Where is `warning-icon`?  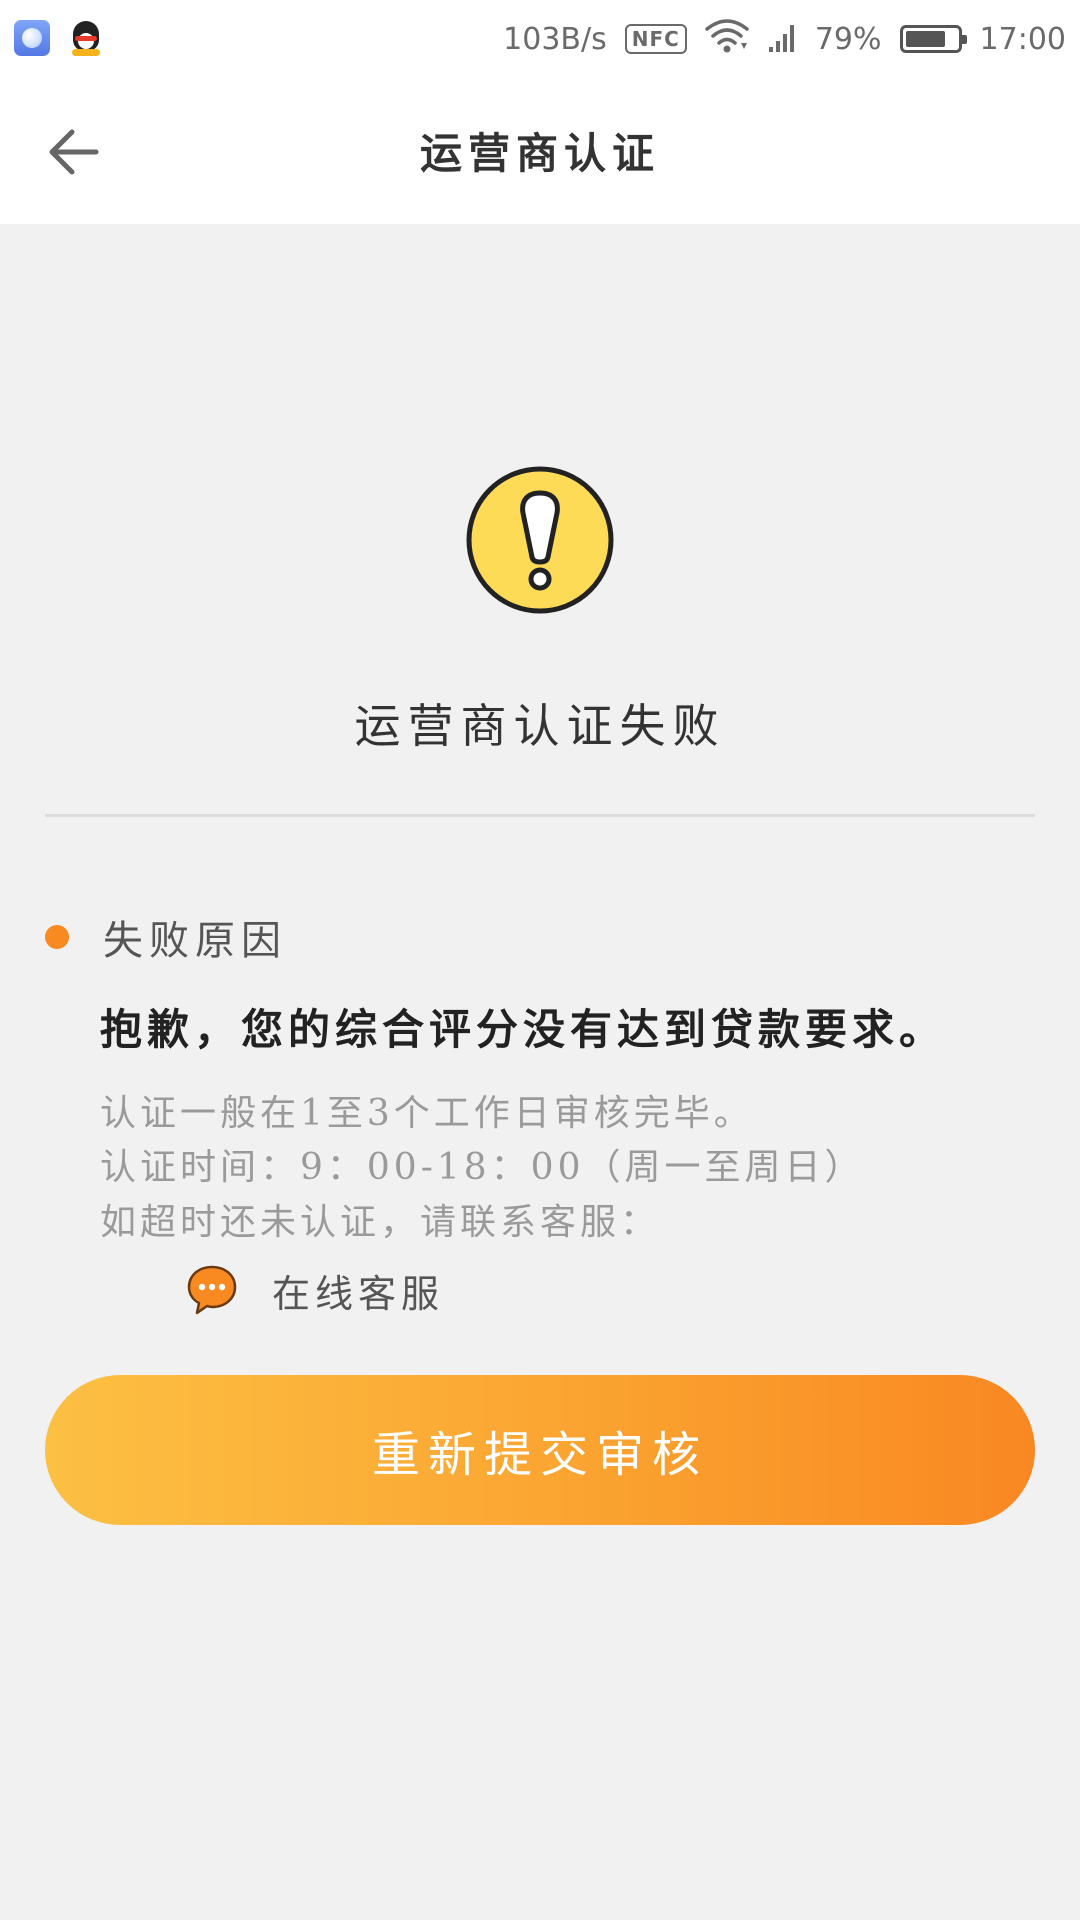 warning-icon is located at coordinates (540, 540).